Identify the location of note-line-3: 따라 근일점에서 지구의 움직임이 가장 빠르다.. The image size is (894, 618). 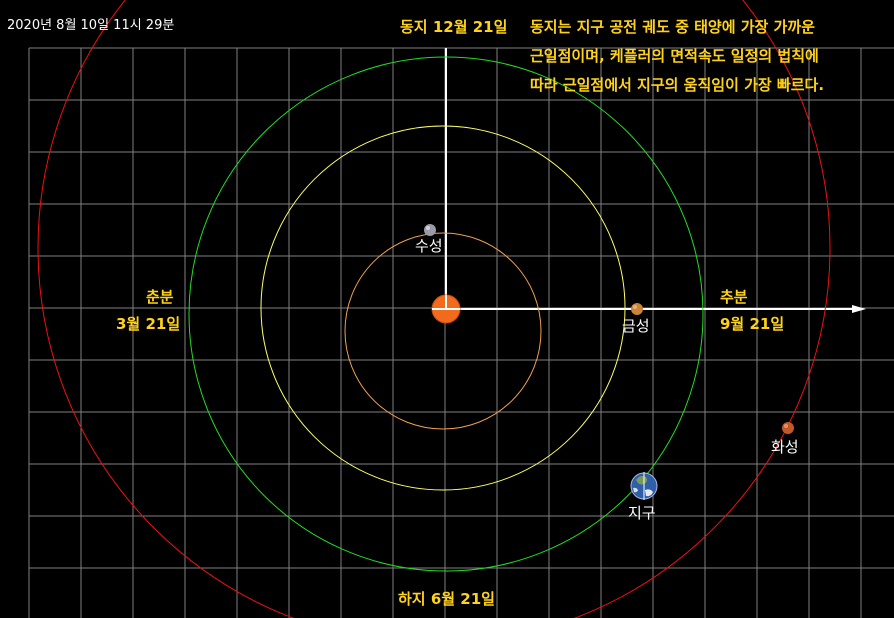
(677, 85).